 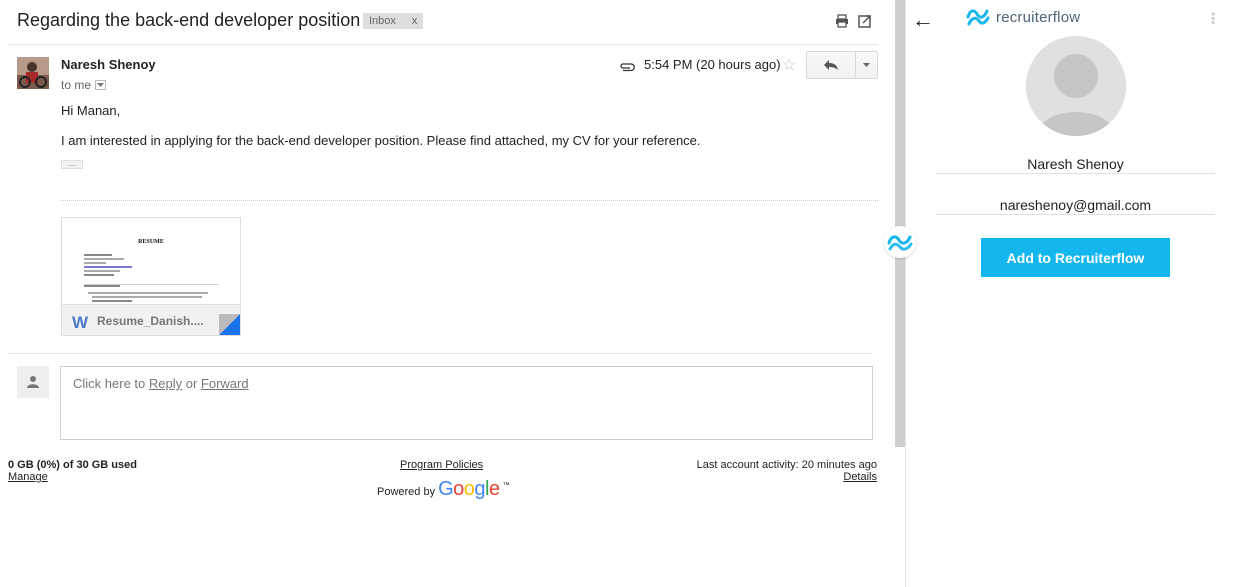 What do you see at coordinates (1075, 257) in the screenshot?
I see `add-to-recruiterflow-button: Add to Recruiterflow` at bounding box center [1075, 257].